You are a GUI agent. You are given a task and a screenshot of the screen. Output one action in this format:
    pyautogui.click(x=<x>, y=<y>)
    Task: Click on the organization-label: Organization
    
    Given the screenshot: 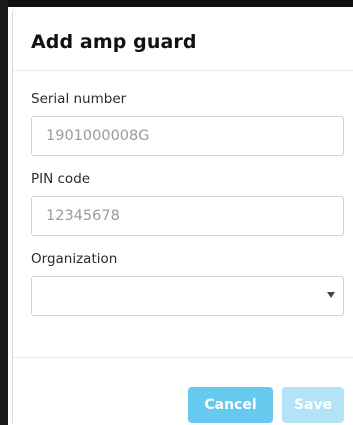 What is the action you would take?
    pyautogui.click(x=74, y=259)
    